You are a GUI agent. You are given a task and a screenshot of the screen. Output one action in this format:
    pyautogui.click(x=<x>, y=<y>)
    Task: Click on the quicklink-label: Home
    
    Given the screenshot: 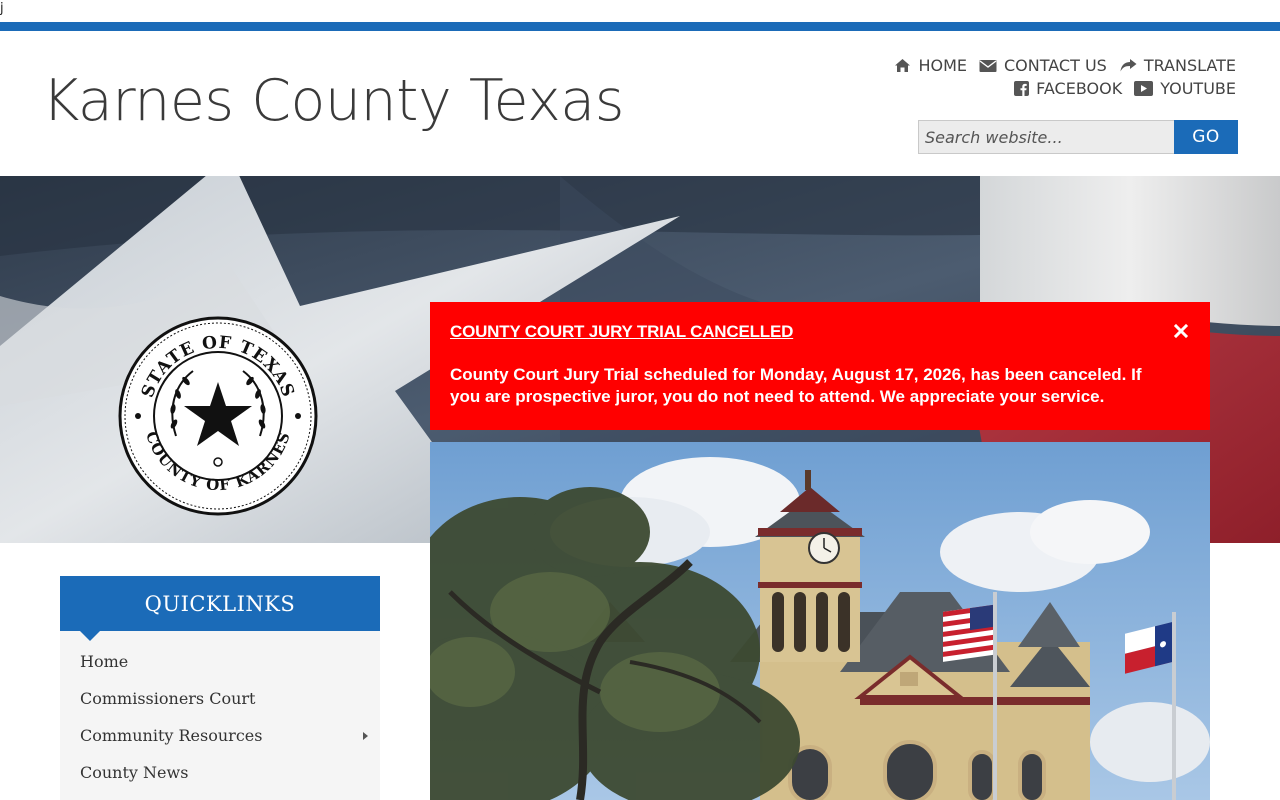 What is the action you would take?
    pyautogui.click(x=104, y=661)
    